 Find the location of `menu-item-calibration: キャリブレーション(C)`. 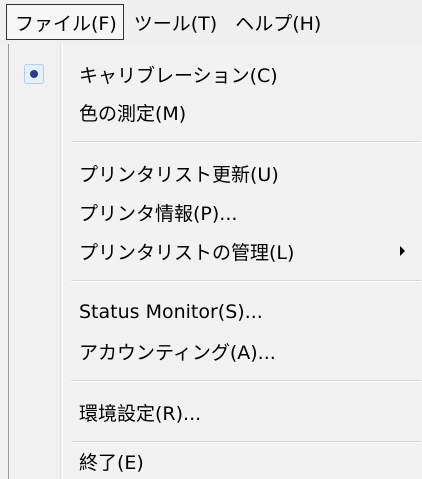

menu-item-calibration: キャリブレーション(C) is located at coordinates (215, 74).